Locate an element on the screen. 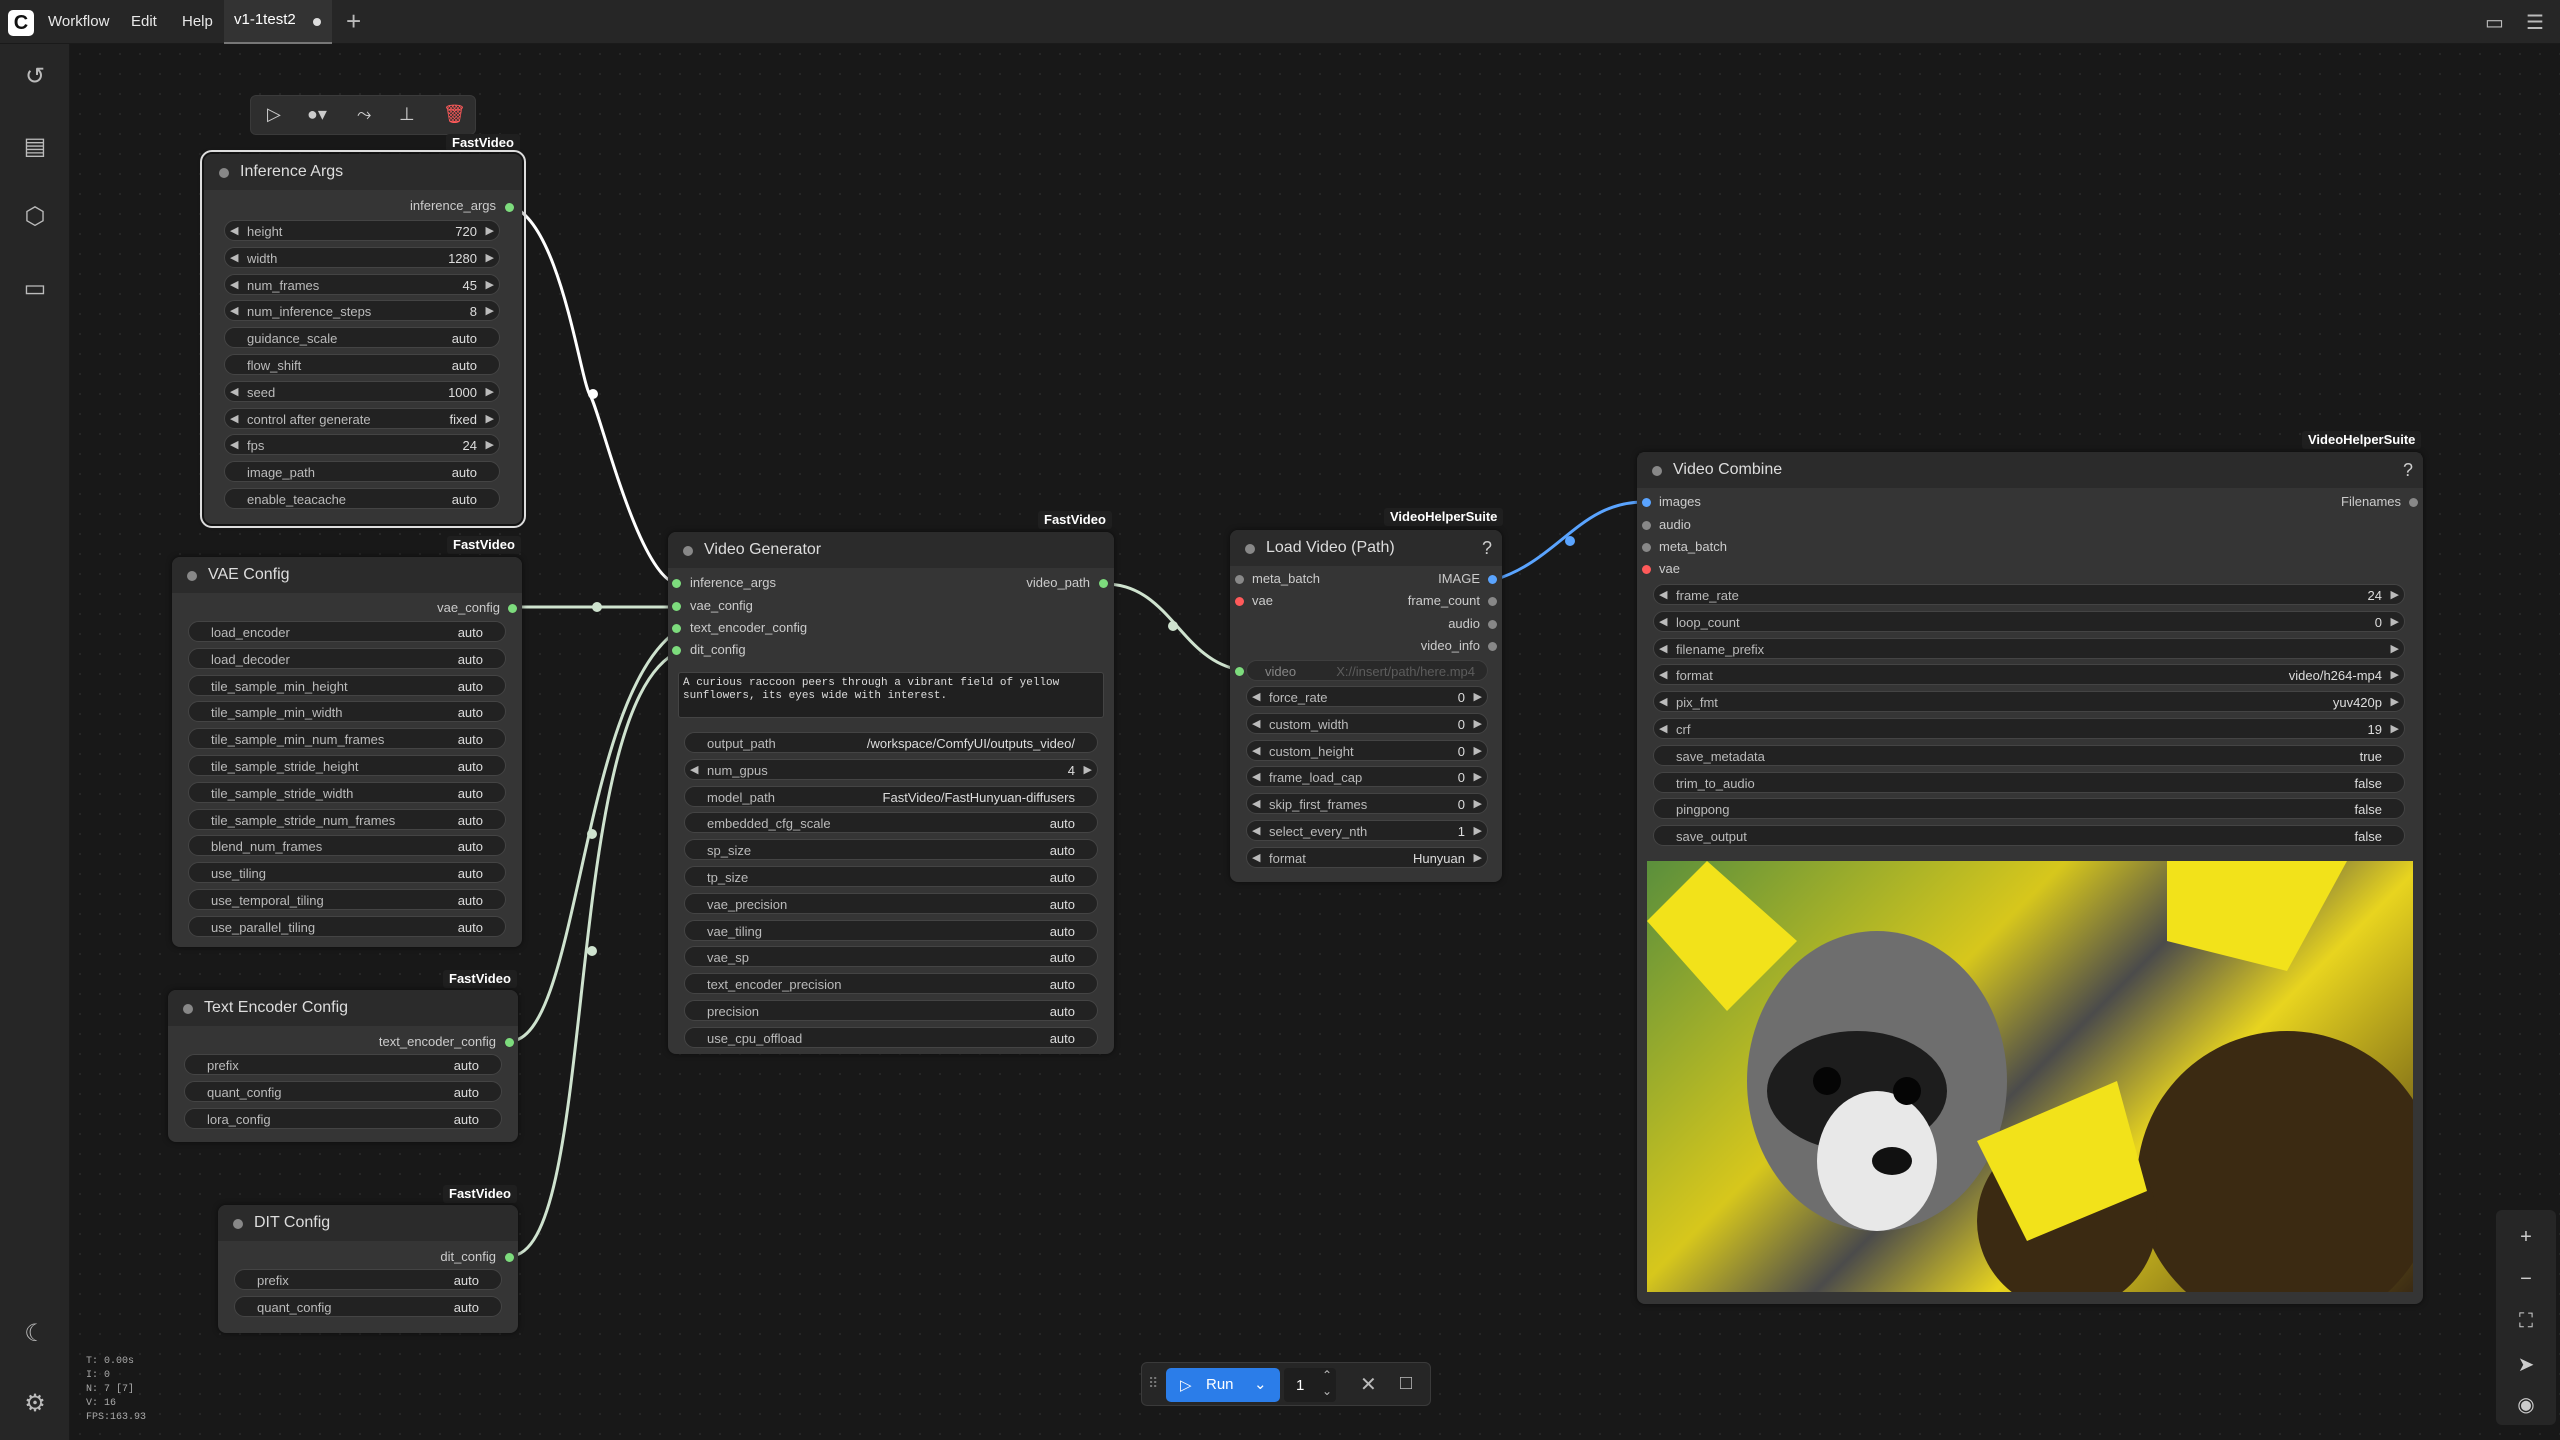 This screenshot has width=2560, height=1440. zoom-out-icon: − is located at coordinates (2526, 1279).